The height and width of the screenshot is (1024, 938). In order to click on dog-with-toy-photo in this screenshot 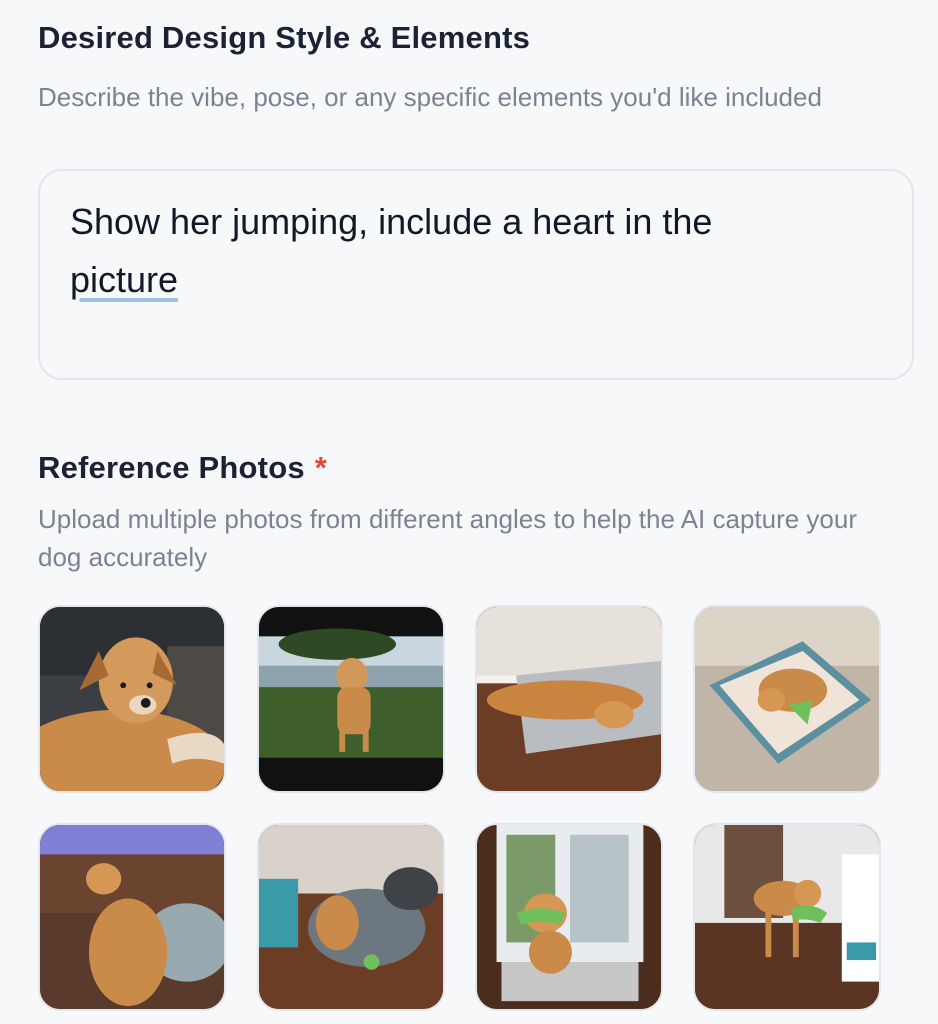, I will do `click(569, 917)`.